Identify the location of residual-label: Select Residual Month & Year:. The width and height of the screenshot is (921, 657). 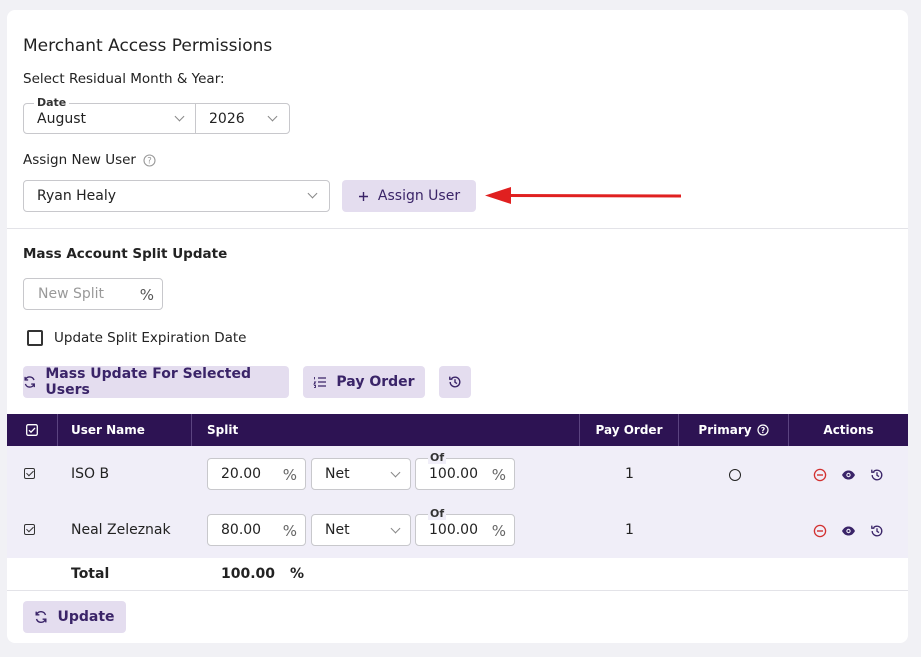
(124, 79).